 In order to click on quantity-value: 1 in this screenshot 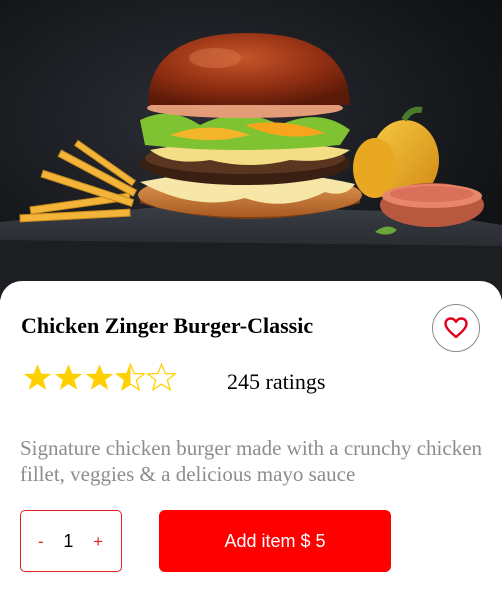, I will do `click(68, 540)`.